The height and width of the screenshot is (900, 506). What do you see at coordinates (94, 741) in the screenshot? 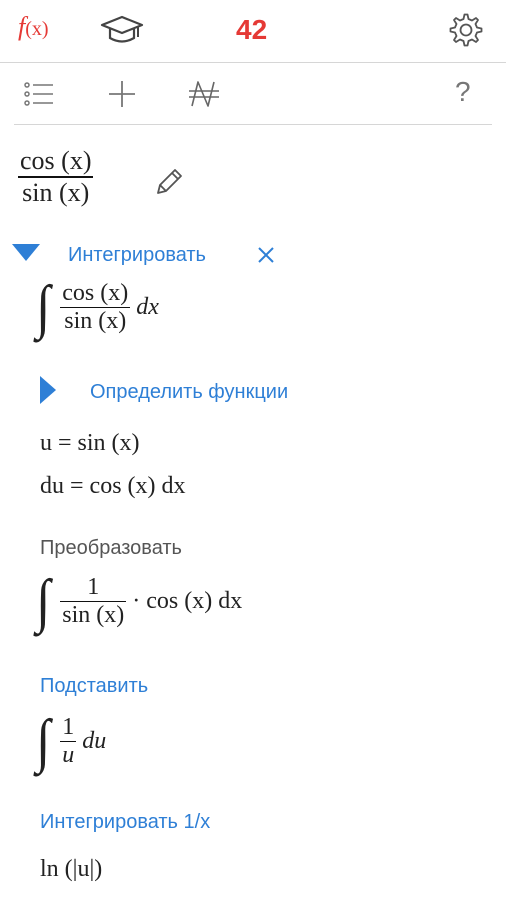
I see `substitute-rest: du` at bounding box center [94, 741].